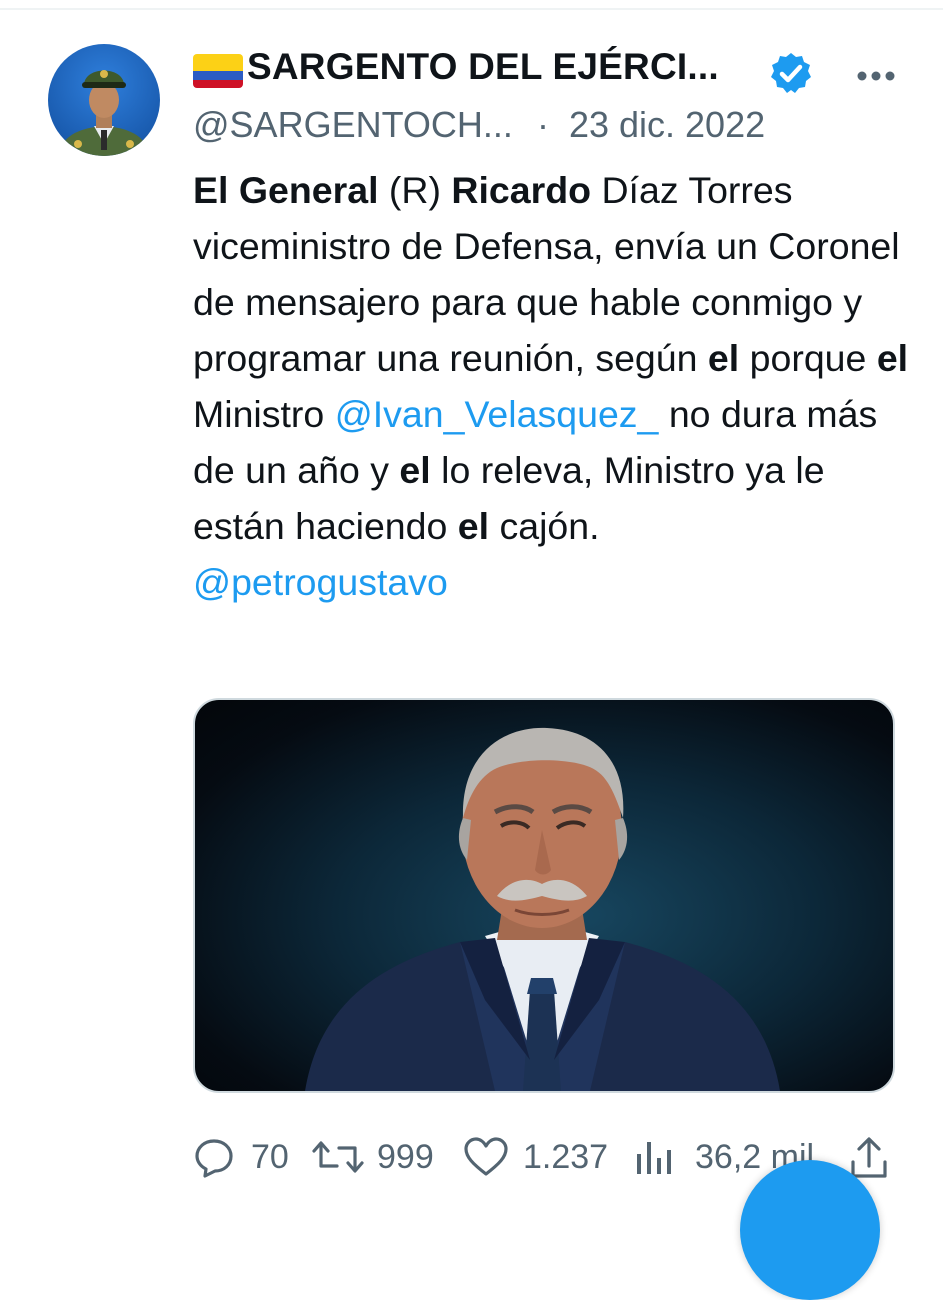 Image resolution: width=943 pixels, height=1300 pixels. What do you see at coordinates (405, 1157) in the screenshot?
I see `retweet-count: 999` at bounding box center [405, 1157].